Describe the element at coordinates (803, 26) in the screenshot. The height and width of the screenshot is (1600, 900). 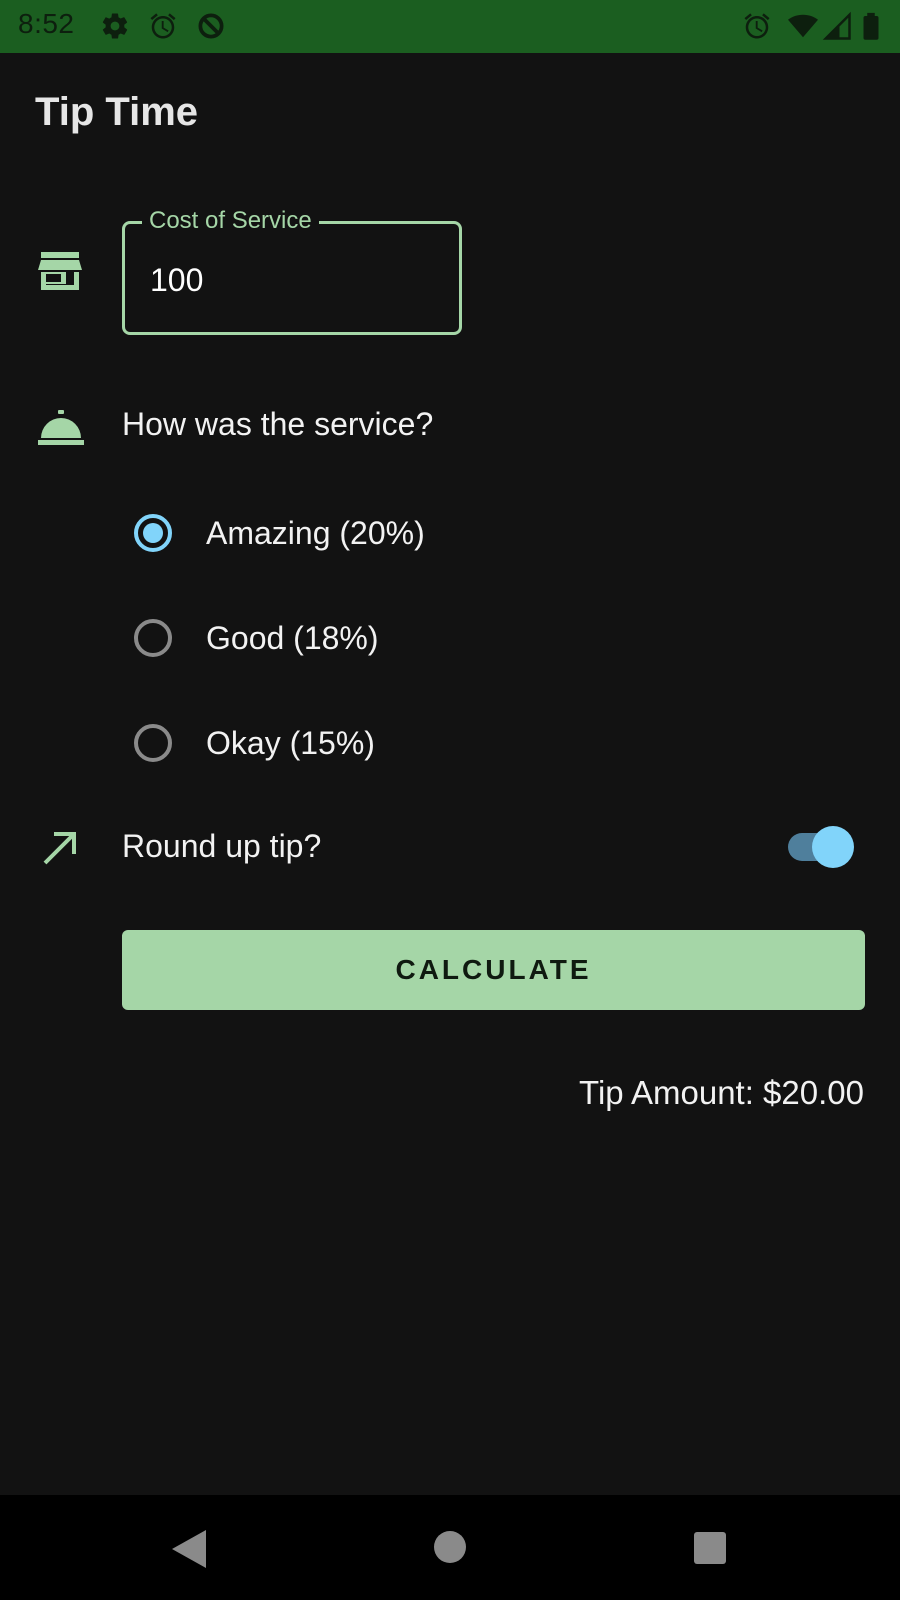
I see `wifi-icon` at that location.